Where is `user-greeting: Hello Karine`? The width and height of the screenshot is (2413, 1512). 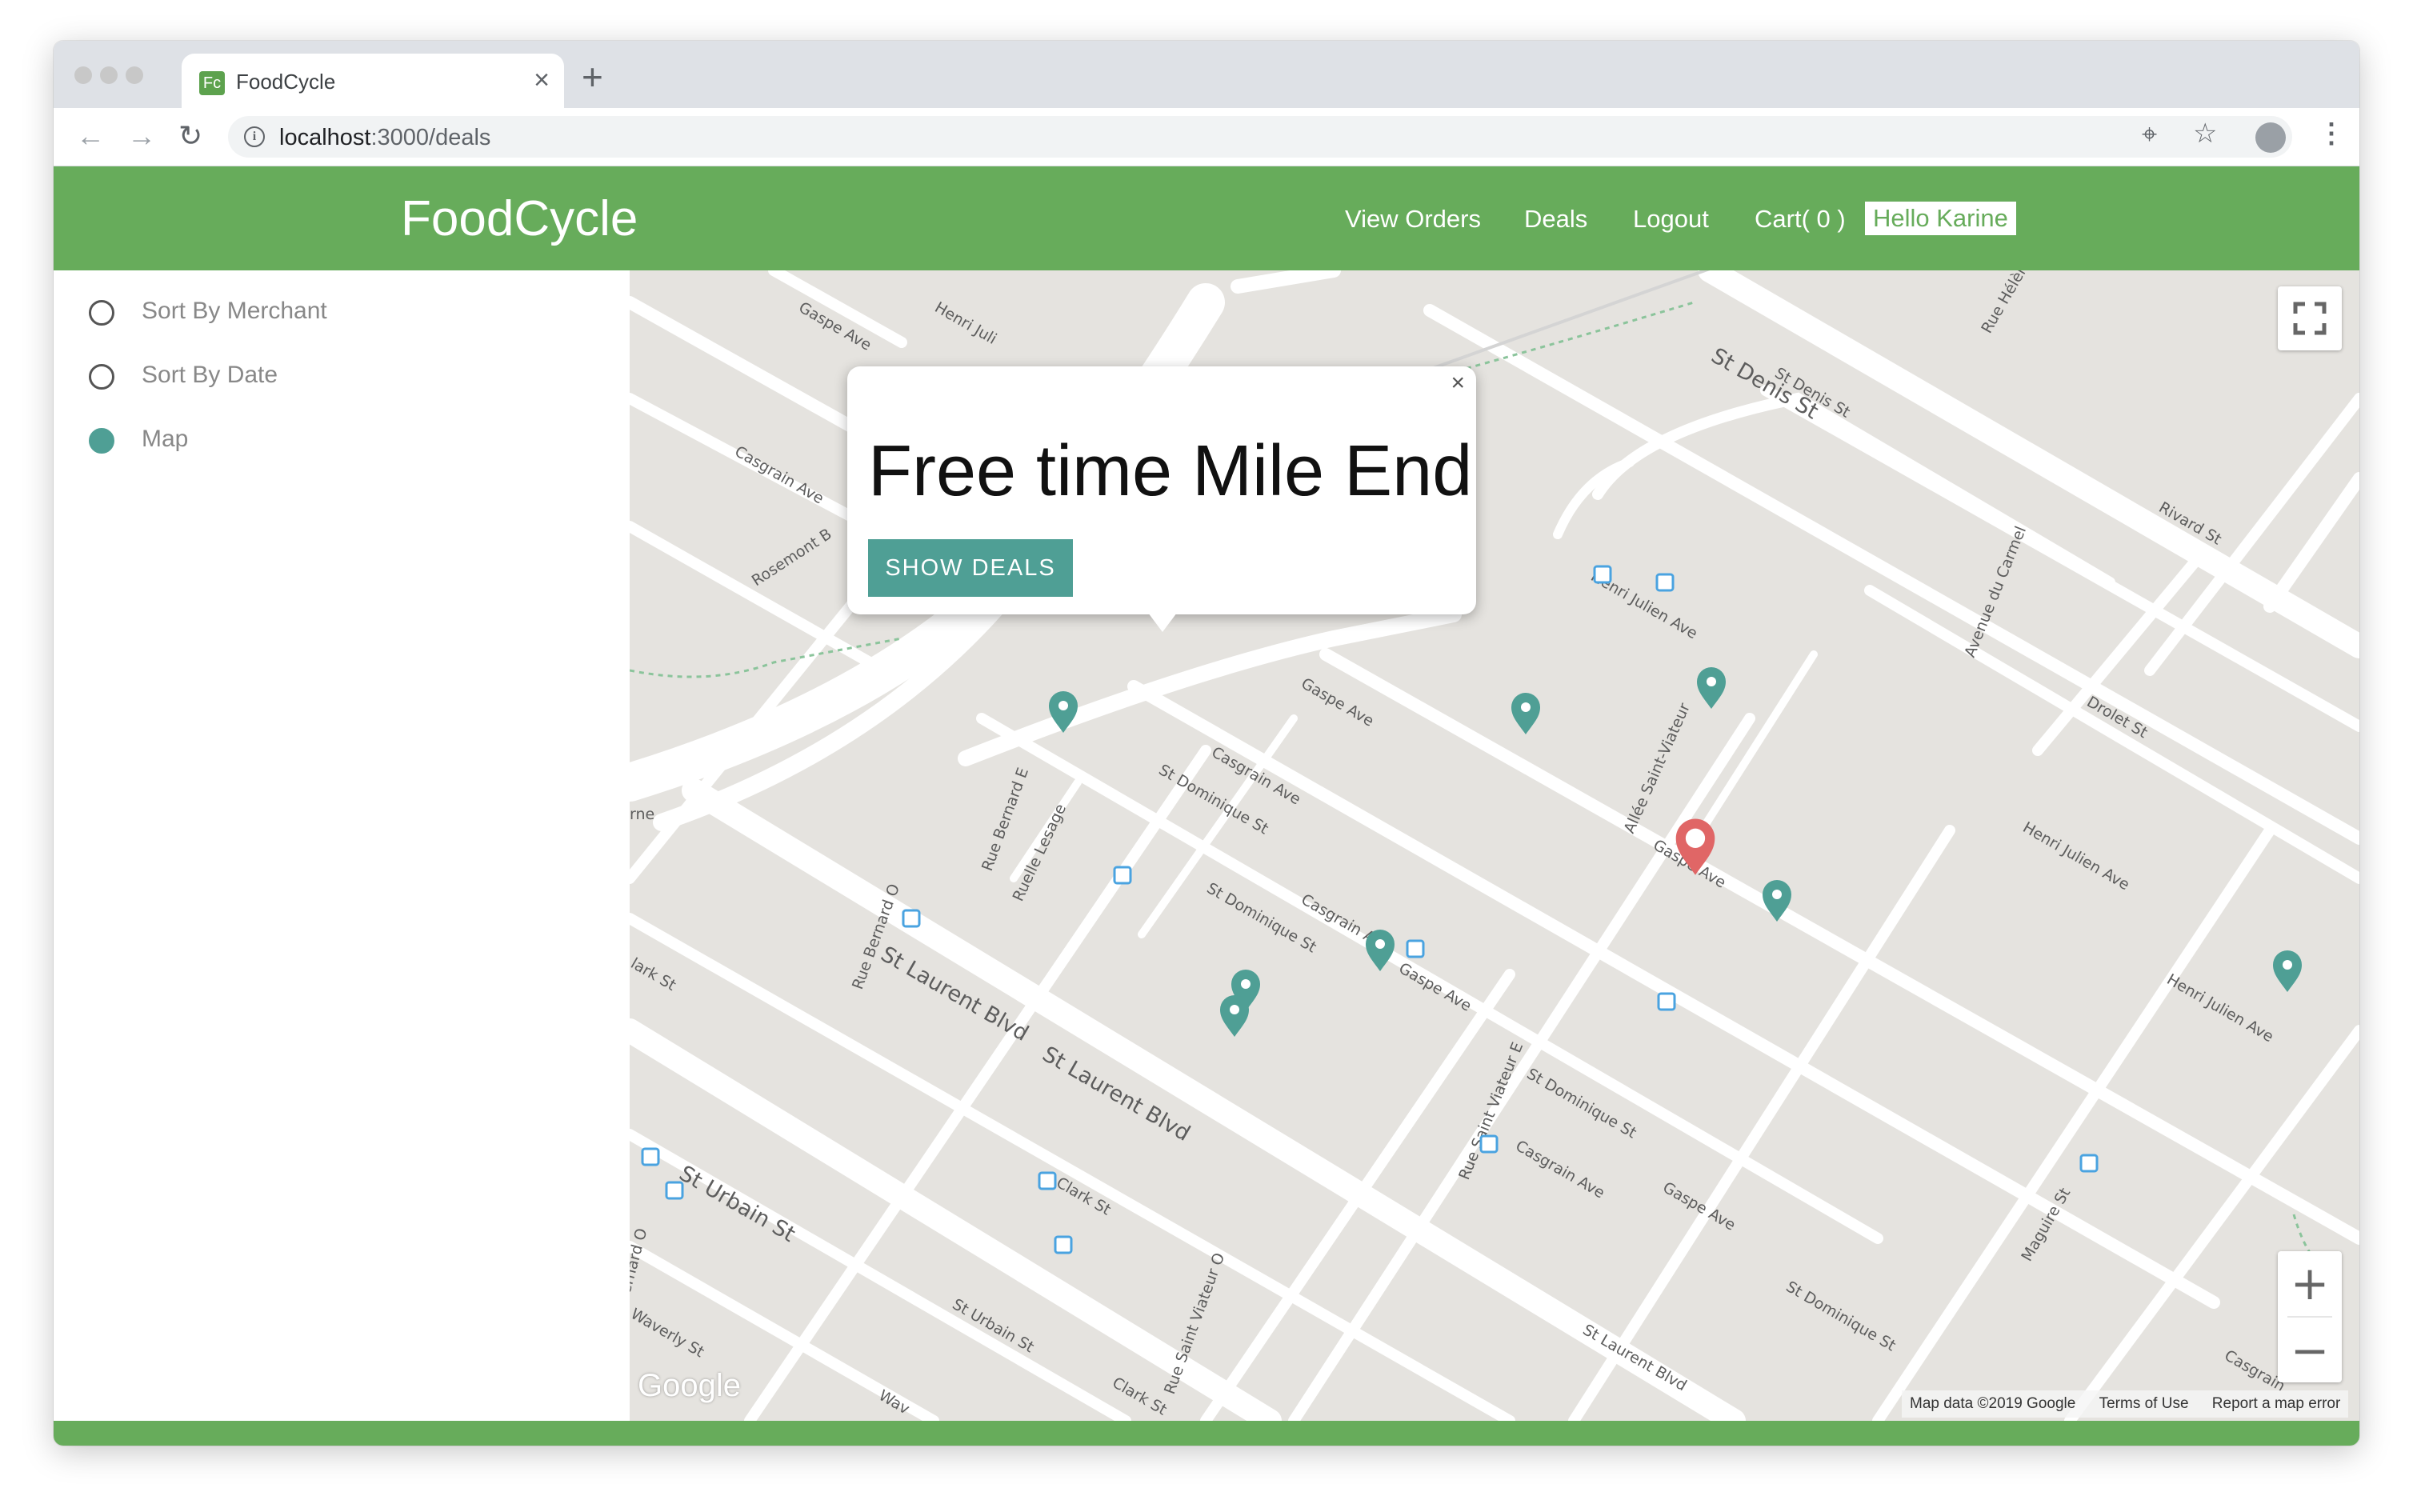 user-greeting: Hello Karine is located at coordinates (1940, 218).